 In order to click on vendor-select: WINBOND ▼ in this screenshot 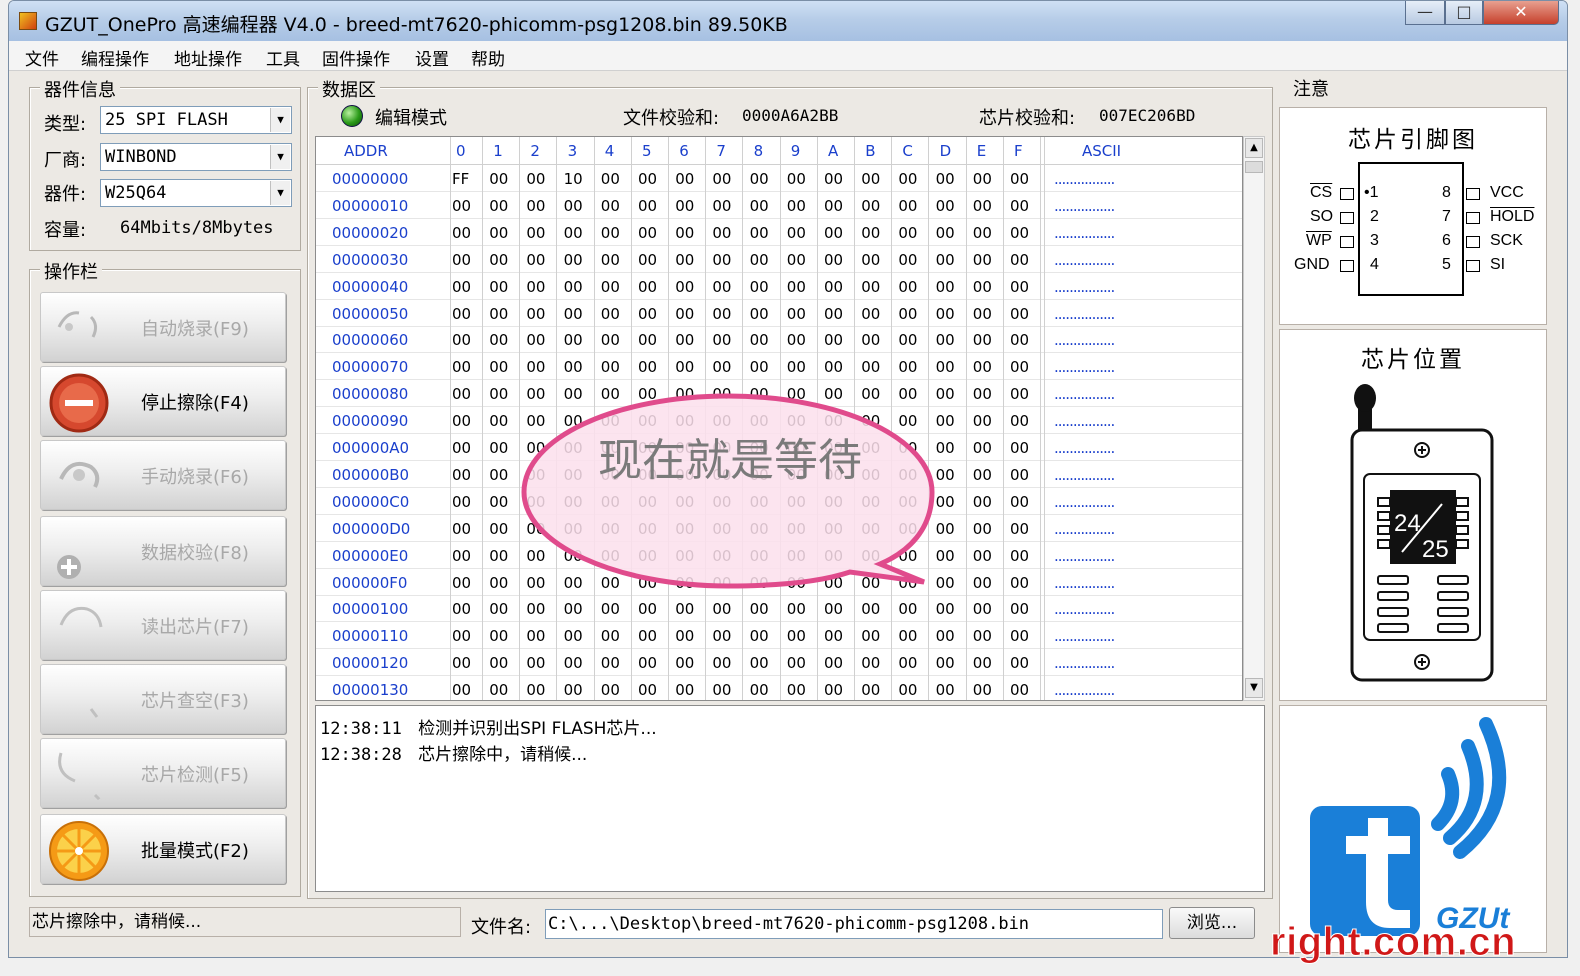, I will do `click(196, 157)`.